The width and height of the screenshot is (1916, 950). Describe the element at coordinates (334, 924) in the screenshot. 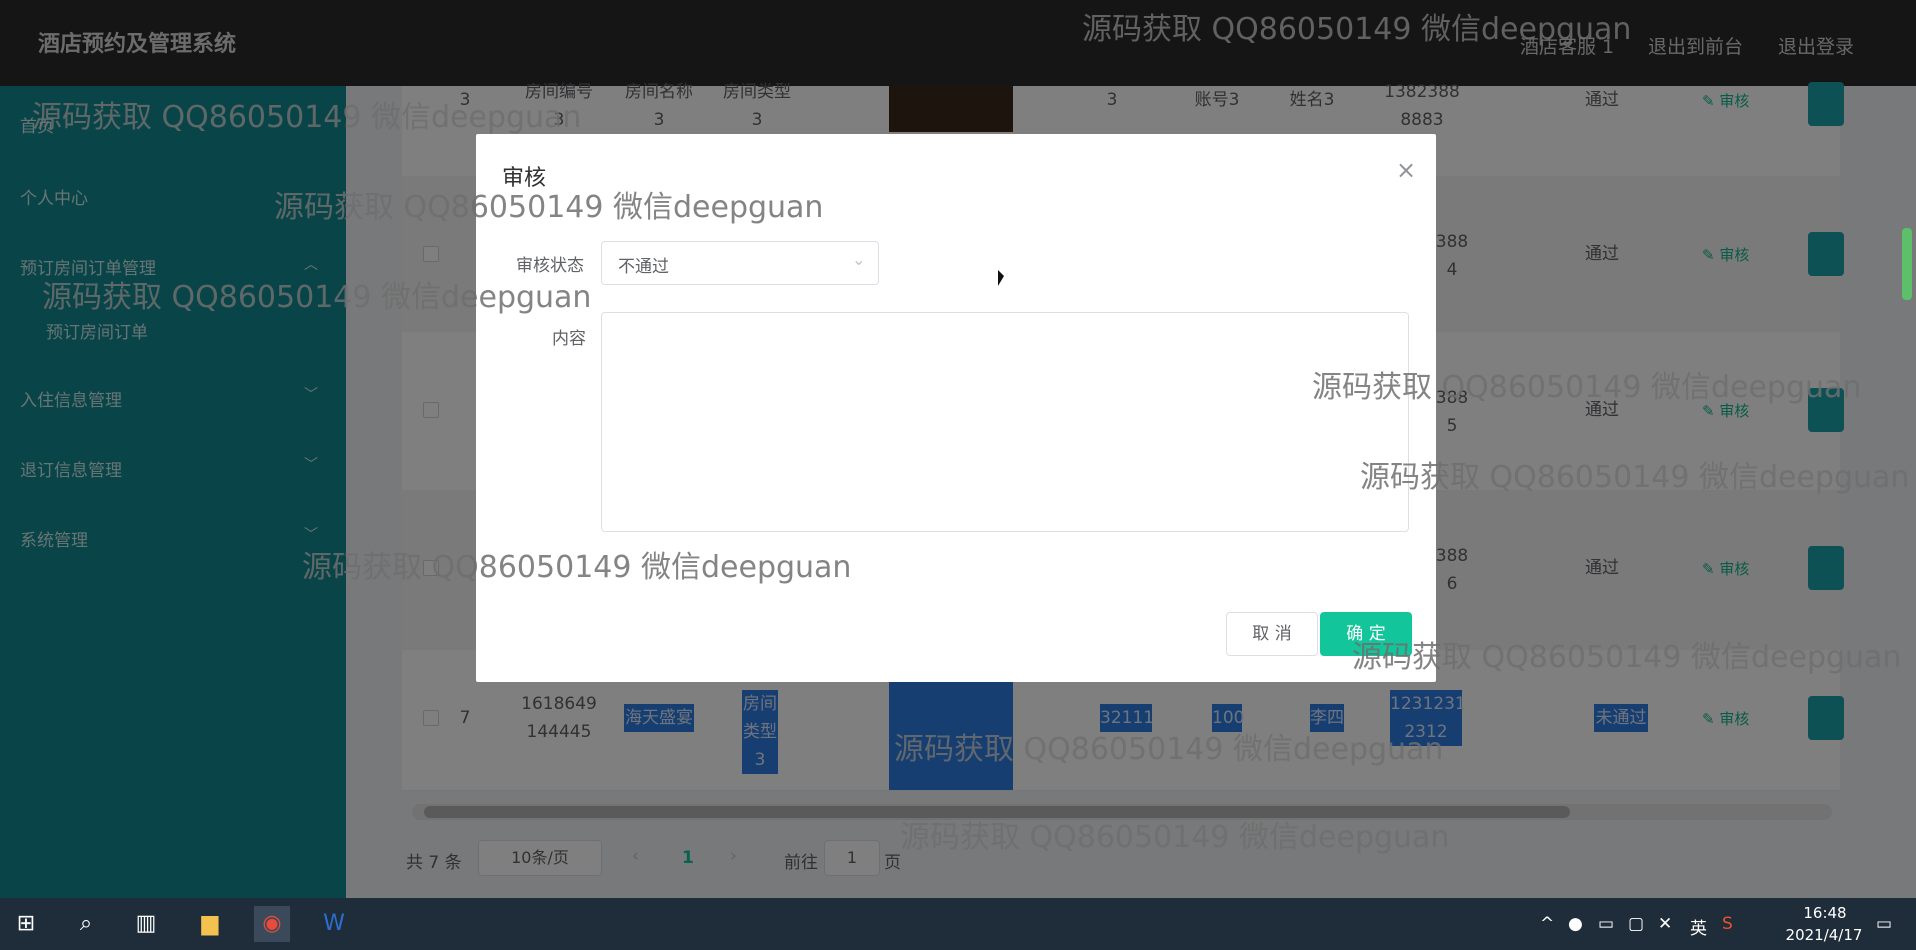

I see `word-icon: W` at that location.